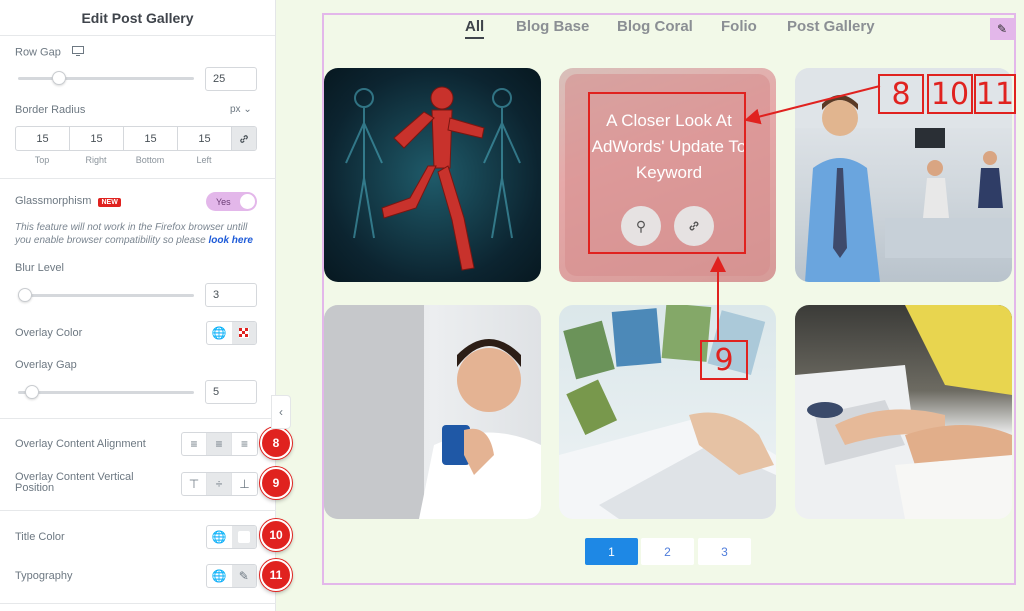  What do you see at coordinates (611, 551) in the screenshot?
I see `page-1-button: 1` at bounding box center [611, 551].